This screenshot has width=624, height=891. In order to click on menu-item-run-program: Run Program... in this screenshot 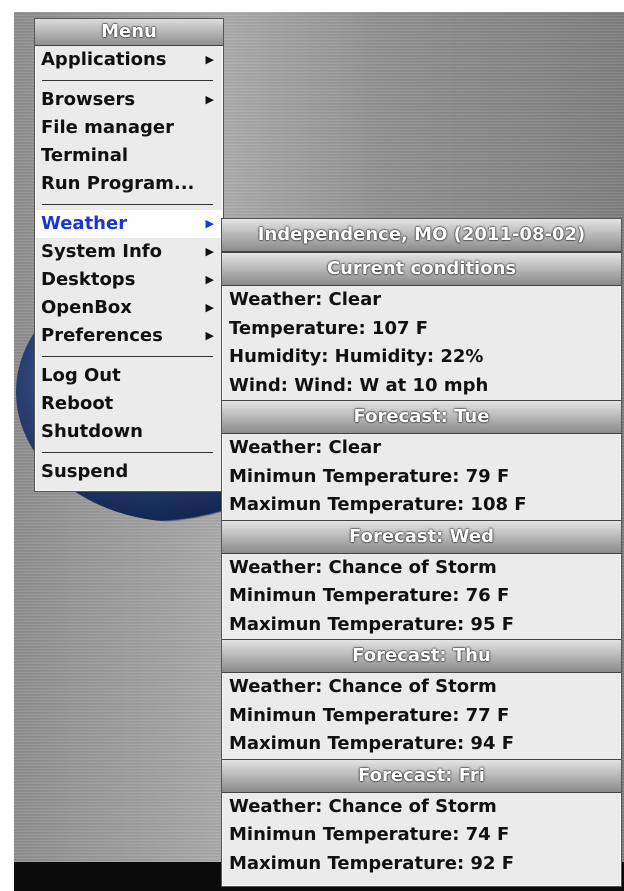, I will do `click(129, 184)`.